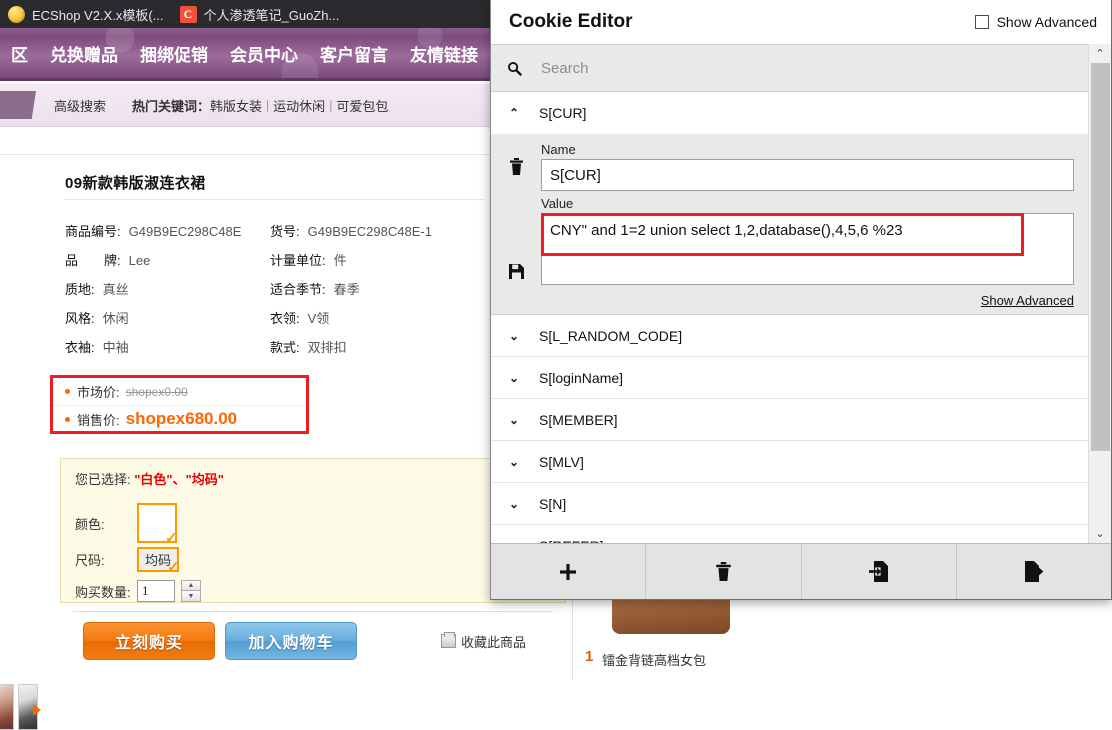 The height and width of the screenshot is (730, 1112). What do you see at coordinates (571, 541) in the screenshot?
I see `cookie-name: S[REFER]` at bounding box center [571, 541].